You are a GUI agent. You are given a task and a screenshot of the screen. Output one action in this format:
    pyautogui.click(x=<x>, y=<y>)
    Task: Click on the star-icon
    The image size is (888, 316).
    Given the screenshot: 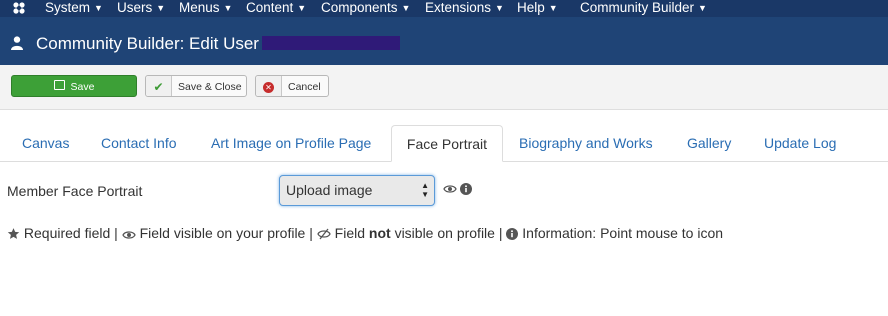 What is the action you would take?
    pyautogui.click(x=13, y=233)
    